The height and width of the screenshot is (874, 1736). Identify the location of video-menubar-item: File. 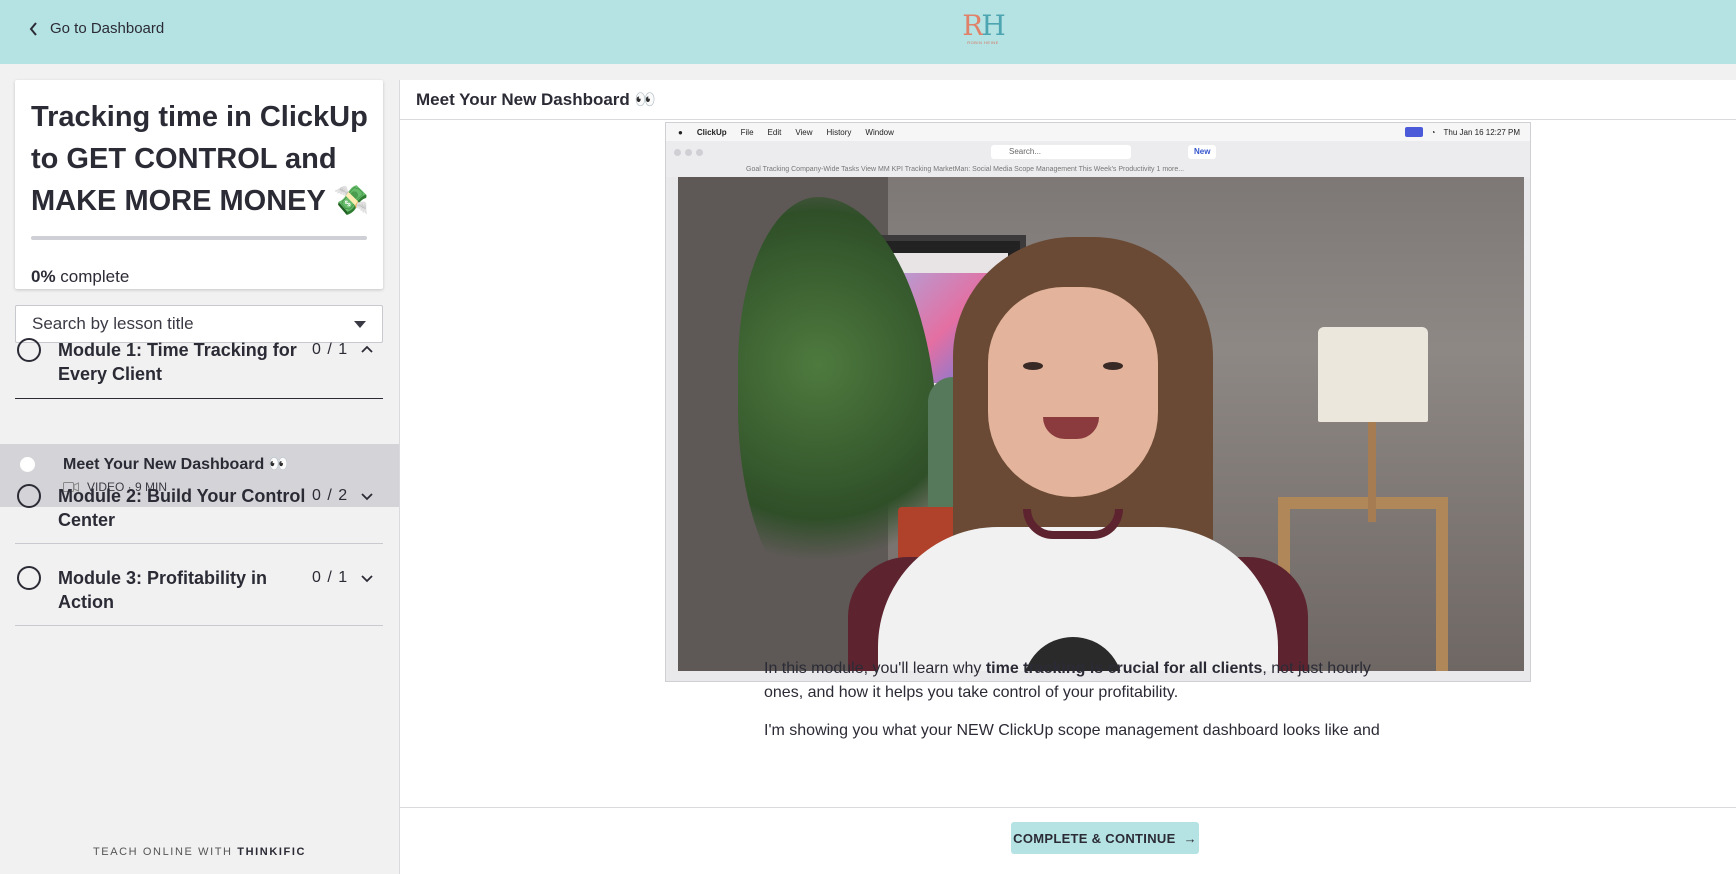
(747, 132).